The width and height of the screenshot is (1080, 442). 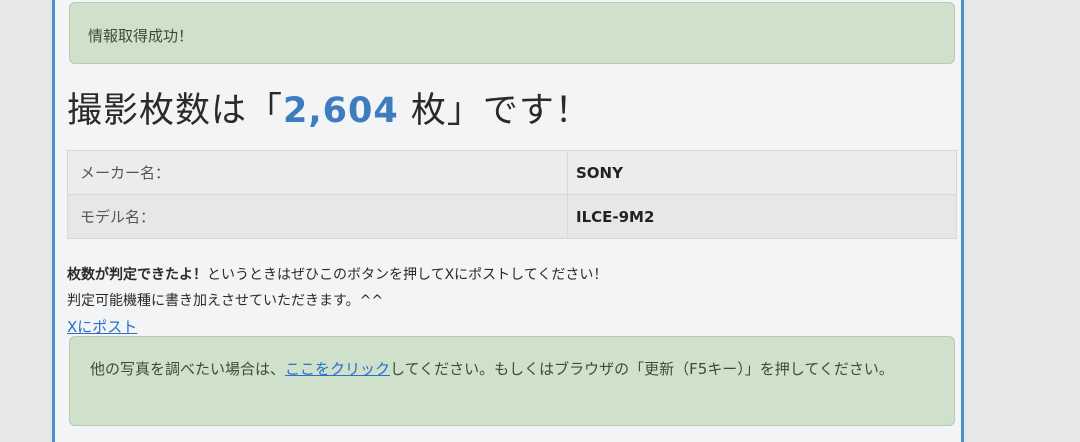 I want to click on message-rest: というときはぜひこのボタンを押してXにポストしてください！, so click(x=407, y=275).